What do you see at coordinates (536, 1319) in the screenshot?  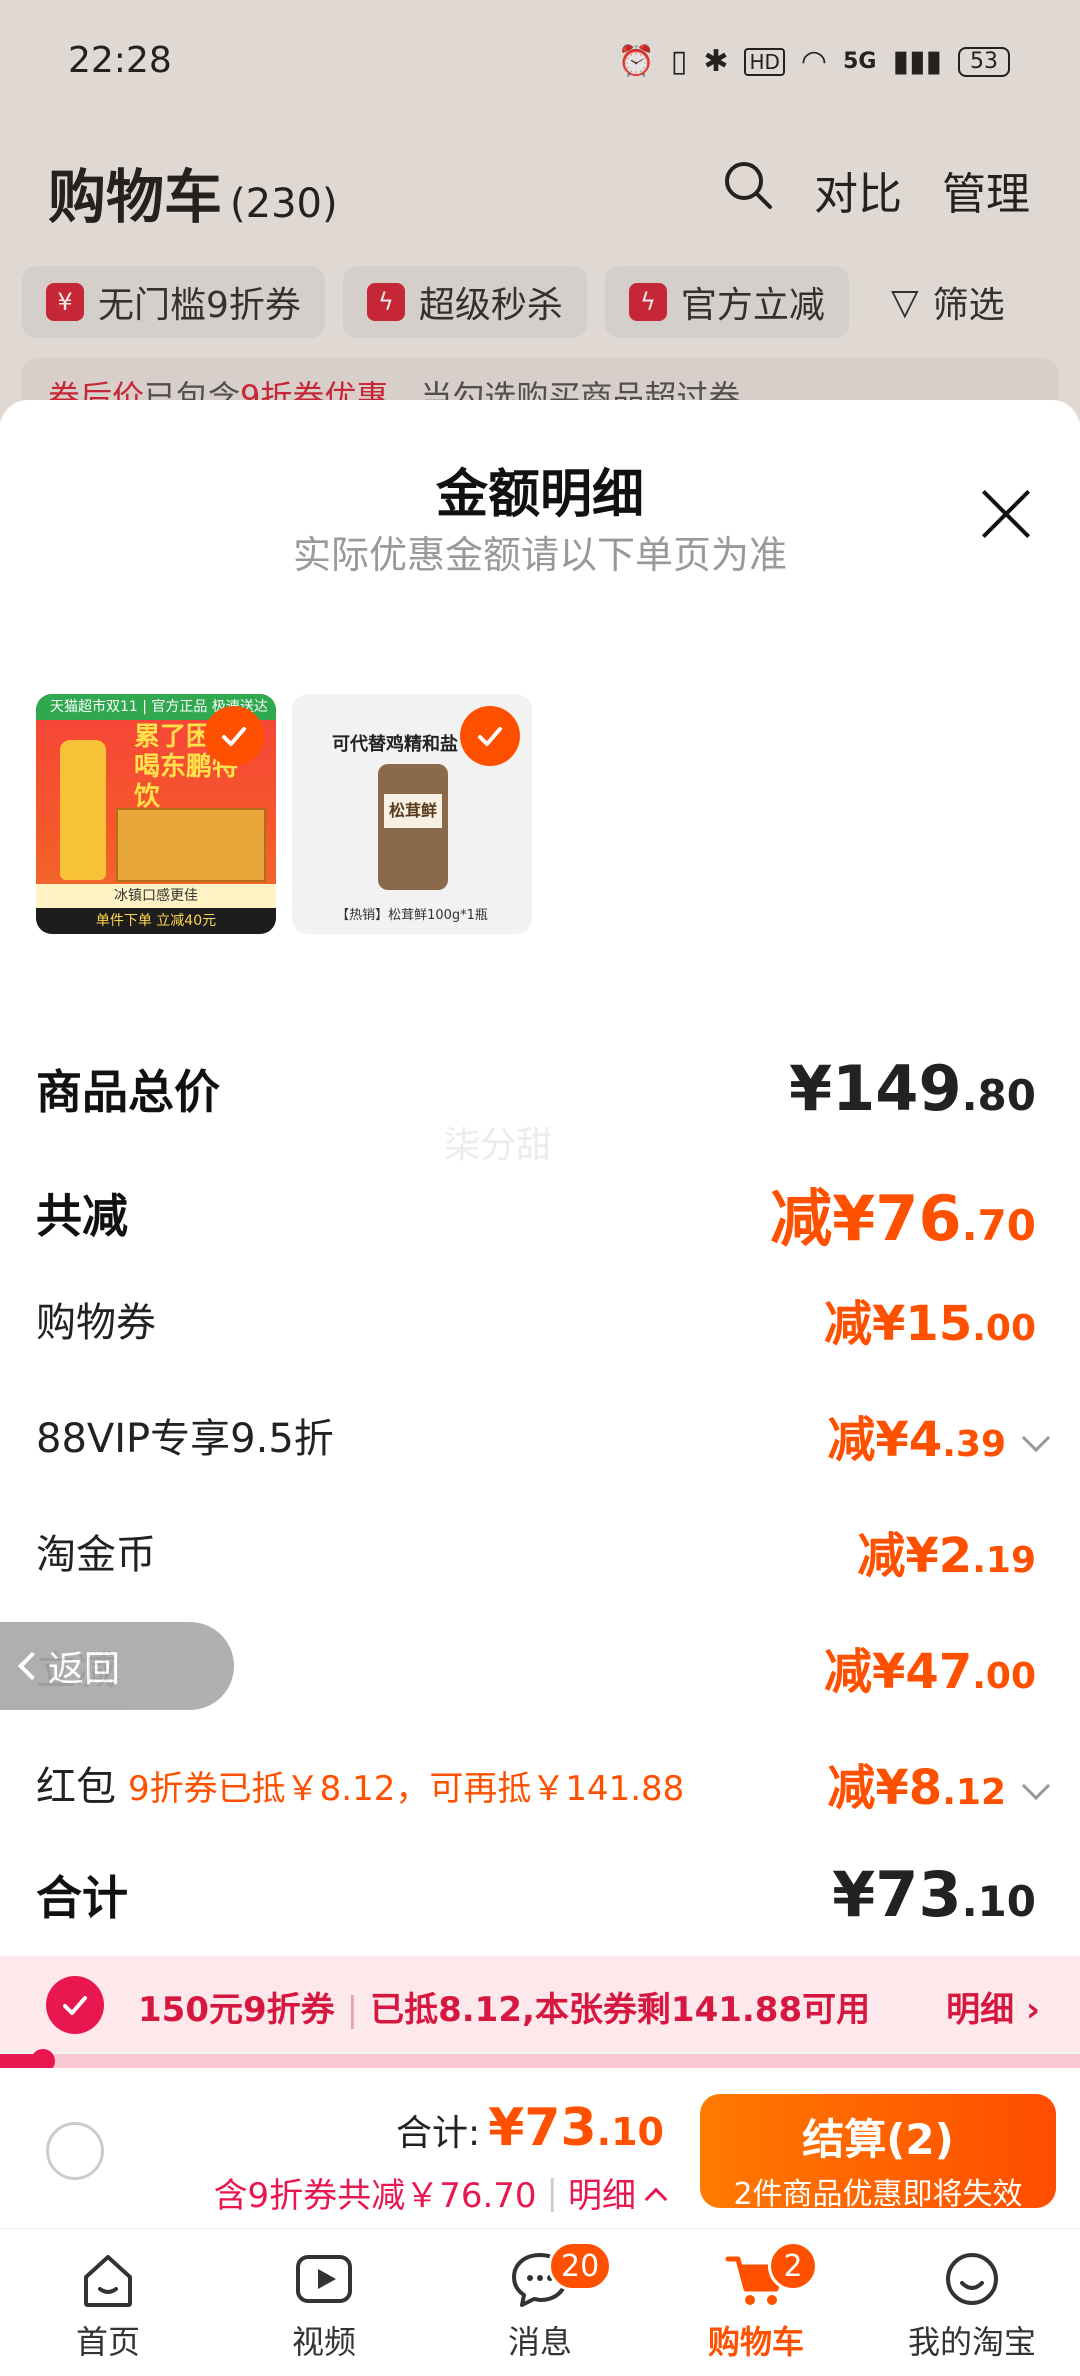 I see `row-coupon: 购物券 减¥15.00` at bounding box center [536, 1319].